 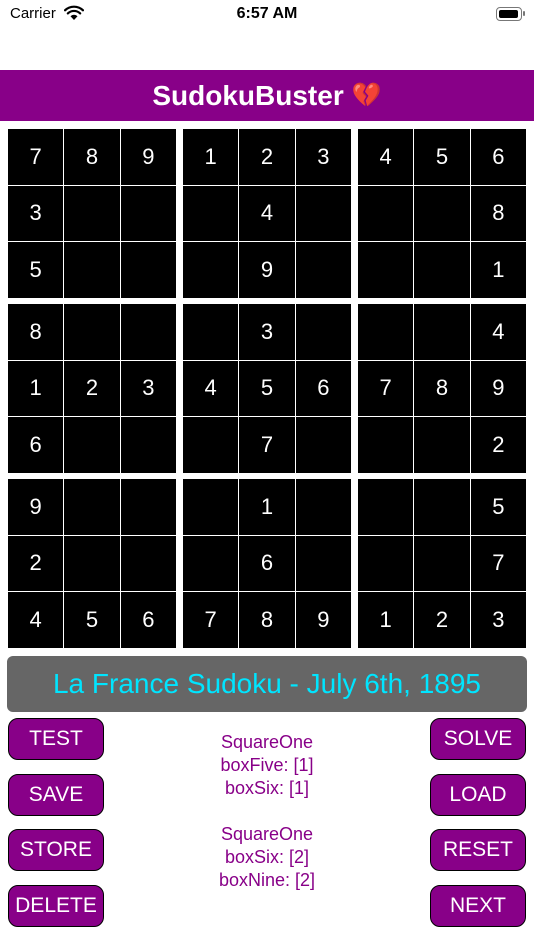 I want to click on status-time: 6:57 AM, so click(x=267, y=13).